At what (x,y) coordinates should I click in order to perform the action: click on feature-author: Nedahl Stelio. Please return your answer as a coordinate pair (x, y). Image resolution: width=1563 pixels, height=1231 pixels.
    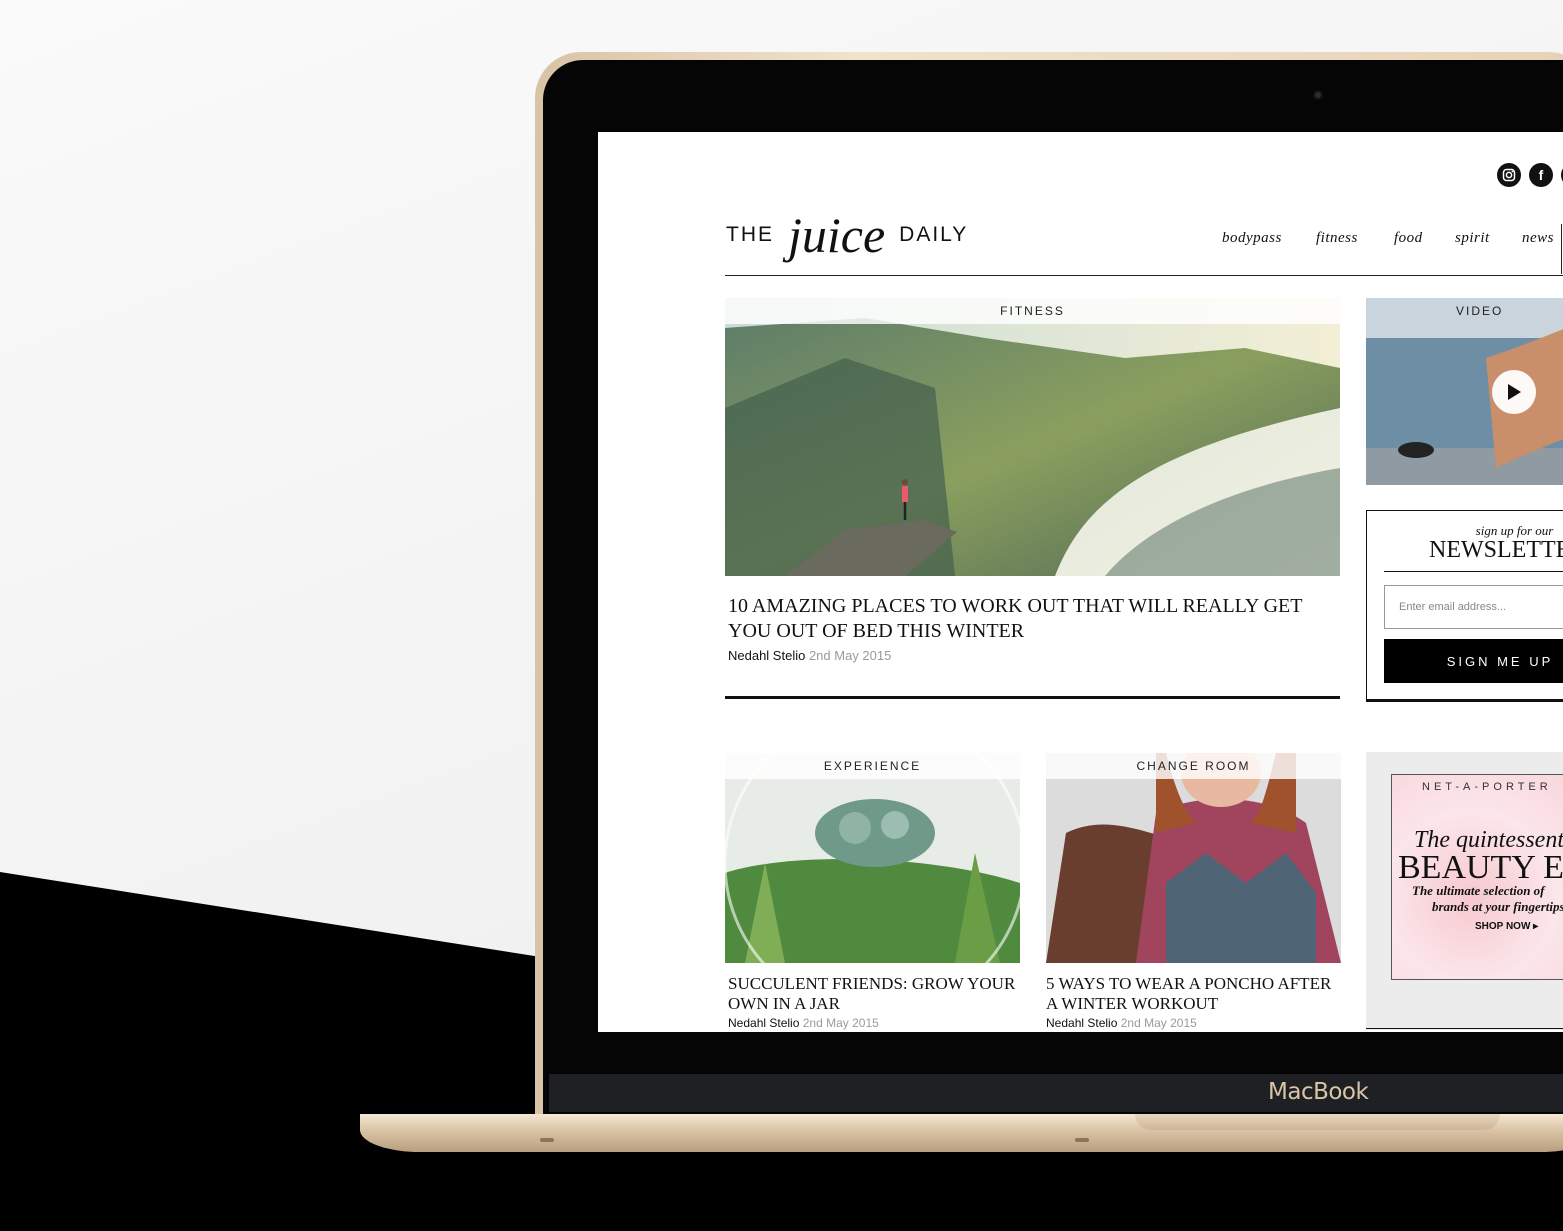
    Looking at the image, I should click on (766, 655).